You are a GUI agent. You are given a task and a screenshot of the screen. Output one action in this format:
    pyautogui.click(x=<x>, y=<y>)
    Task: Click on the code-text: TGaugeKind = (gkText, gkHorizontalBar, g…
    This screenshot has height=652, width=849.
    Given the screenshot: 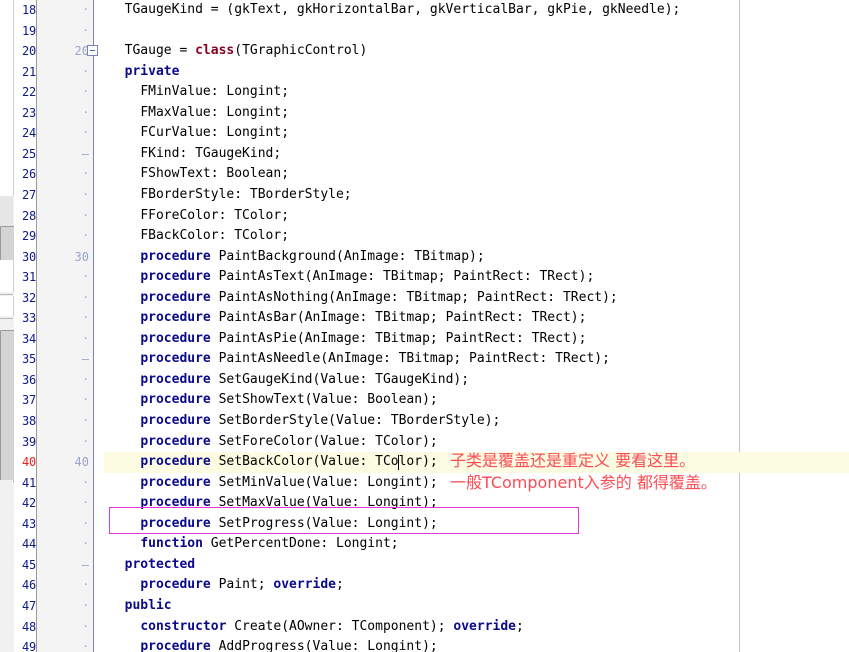 What is the action you would take?
    pyautogui.click(x=395, y=10)
    